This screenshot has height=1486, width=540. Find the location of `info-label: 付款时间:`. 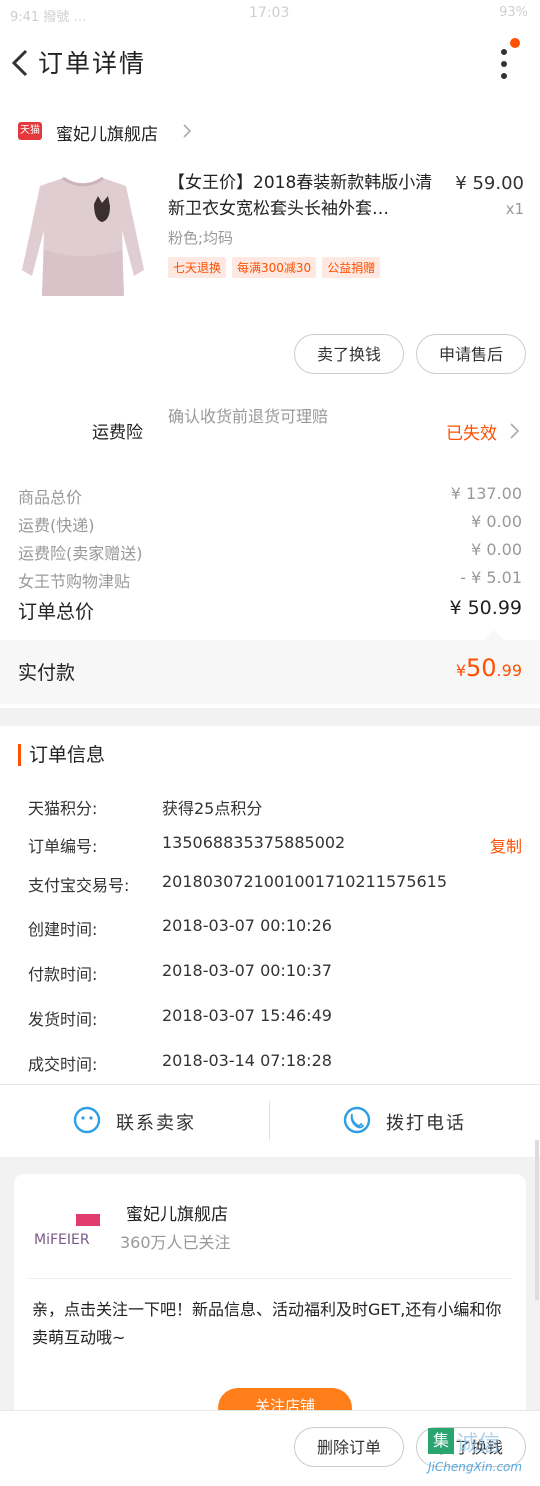

info-label: 付款时间: is located at coordinates (63, 974).